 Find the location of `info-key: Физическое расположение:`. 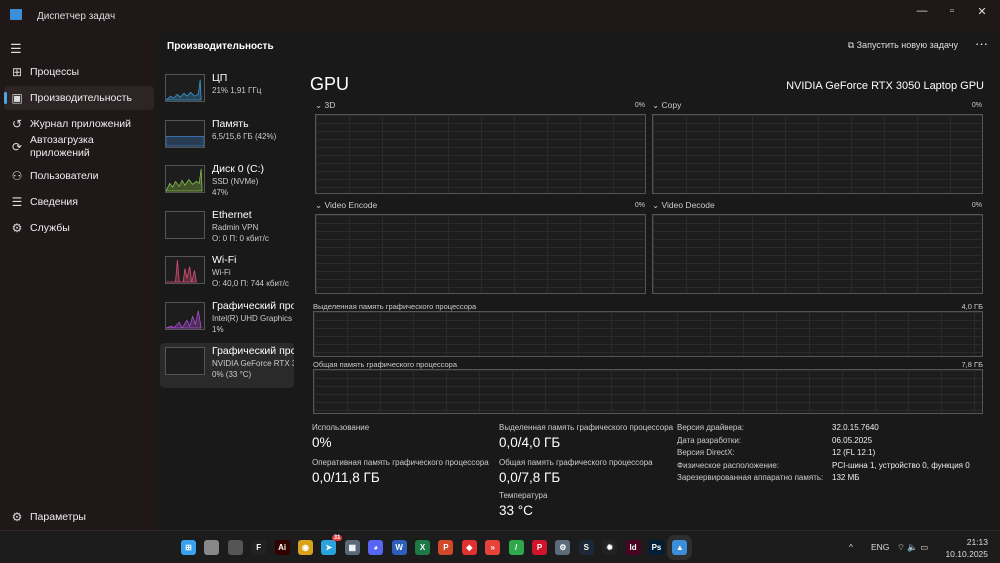

info-key: Физическое расположение: is located at coordinates (728, 465).